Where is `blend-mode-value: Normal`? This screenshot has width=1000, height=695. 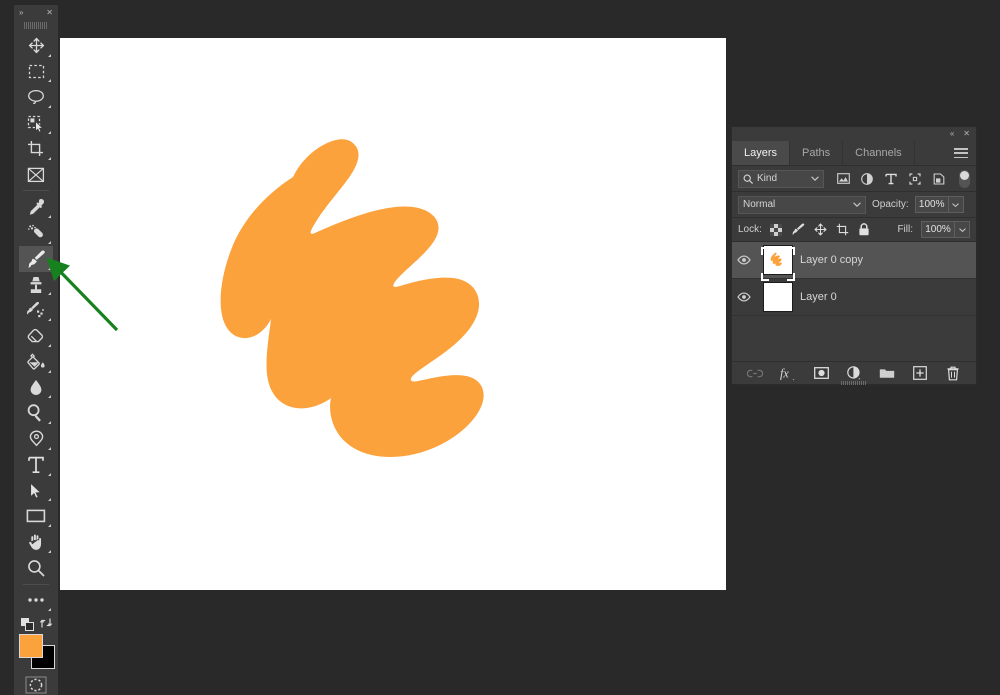 blend-mode-value: Normal is located at coordinates (759, 204).